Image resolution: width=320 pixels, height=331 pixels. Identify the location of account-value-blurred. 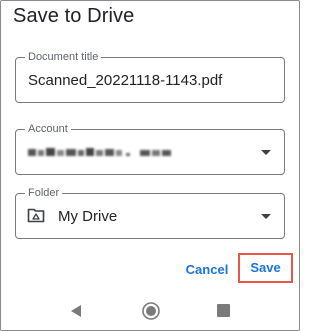
(99, 152).